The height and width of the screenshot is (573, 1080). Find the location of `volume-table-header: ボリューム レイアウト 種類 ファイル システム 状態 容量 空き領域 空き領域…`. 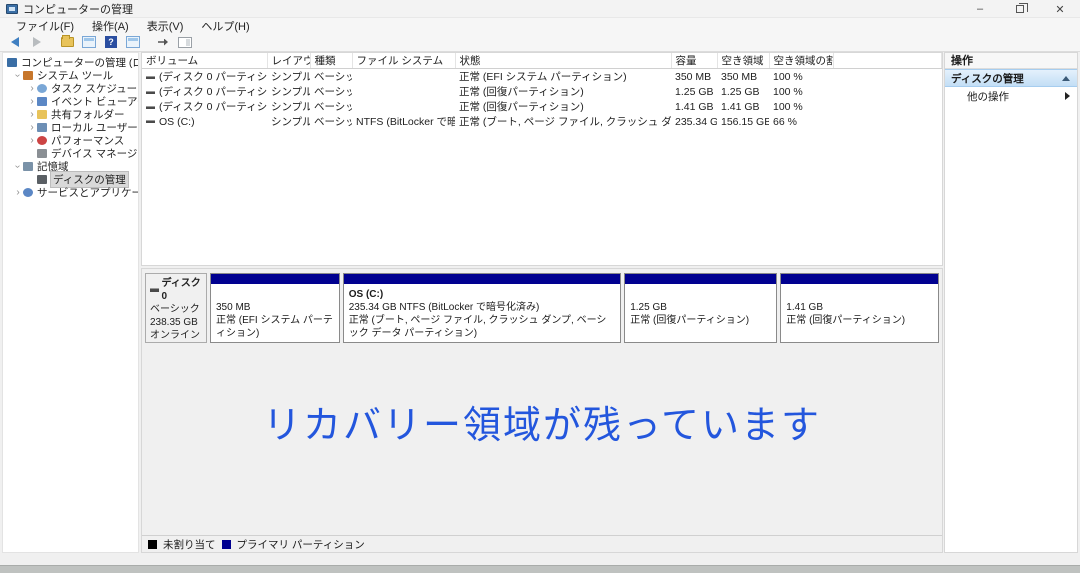

volume-table-header: ボリューム レイアウト 種類 ファイル システム 状態 容量 空き領域 空き領域… is located at coordinates (542, 61).